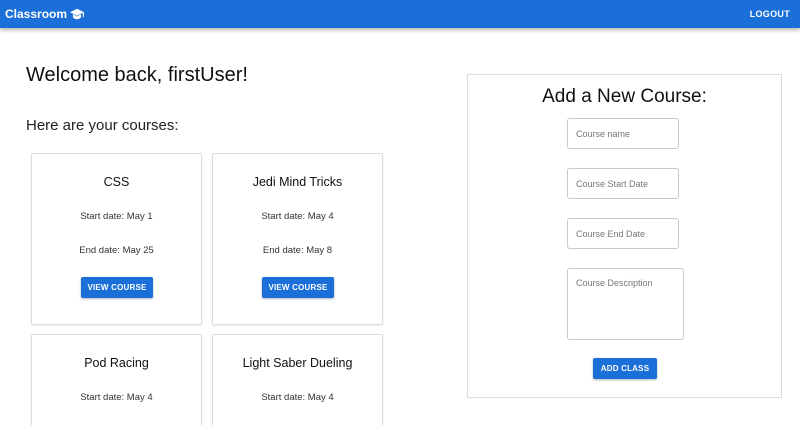  Describe the element at coordinates (297, 379) in the screenshot. I see `course-card: Light Saber Dueling Start date: May 4` at that location.